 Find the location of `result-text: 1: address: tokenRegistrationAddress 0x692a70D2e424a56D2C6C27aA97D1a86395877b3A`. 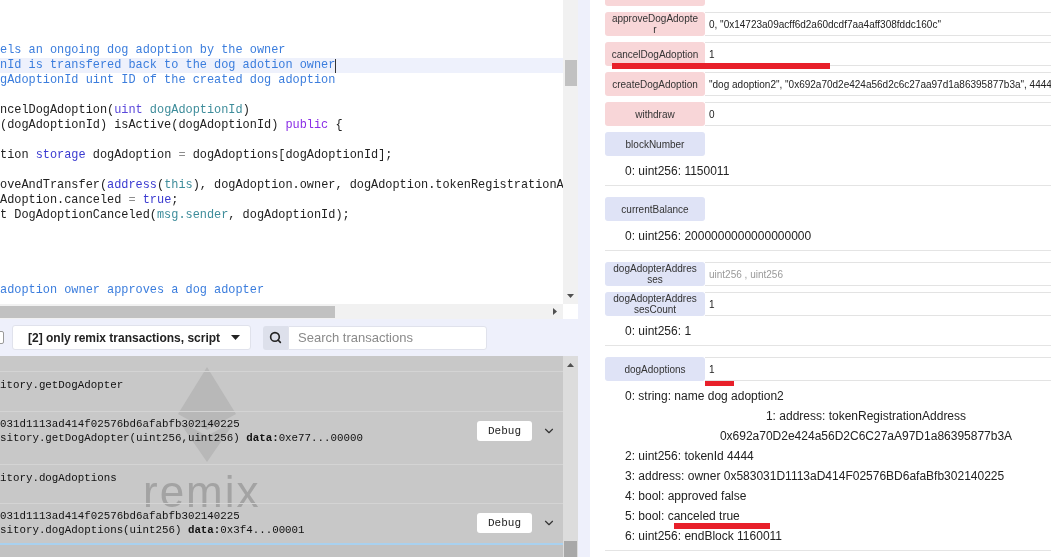

result-text: 1: address: tokenRegistrationAddress 0x692a70D2e424a56D2C6C27aA97D1a86395877b3A is located at coordinates (866, 426).